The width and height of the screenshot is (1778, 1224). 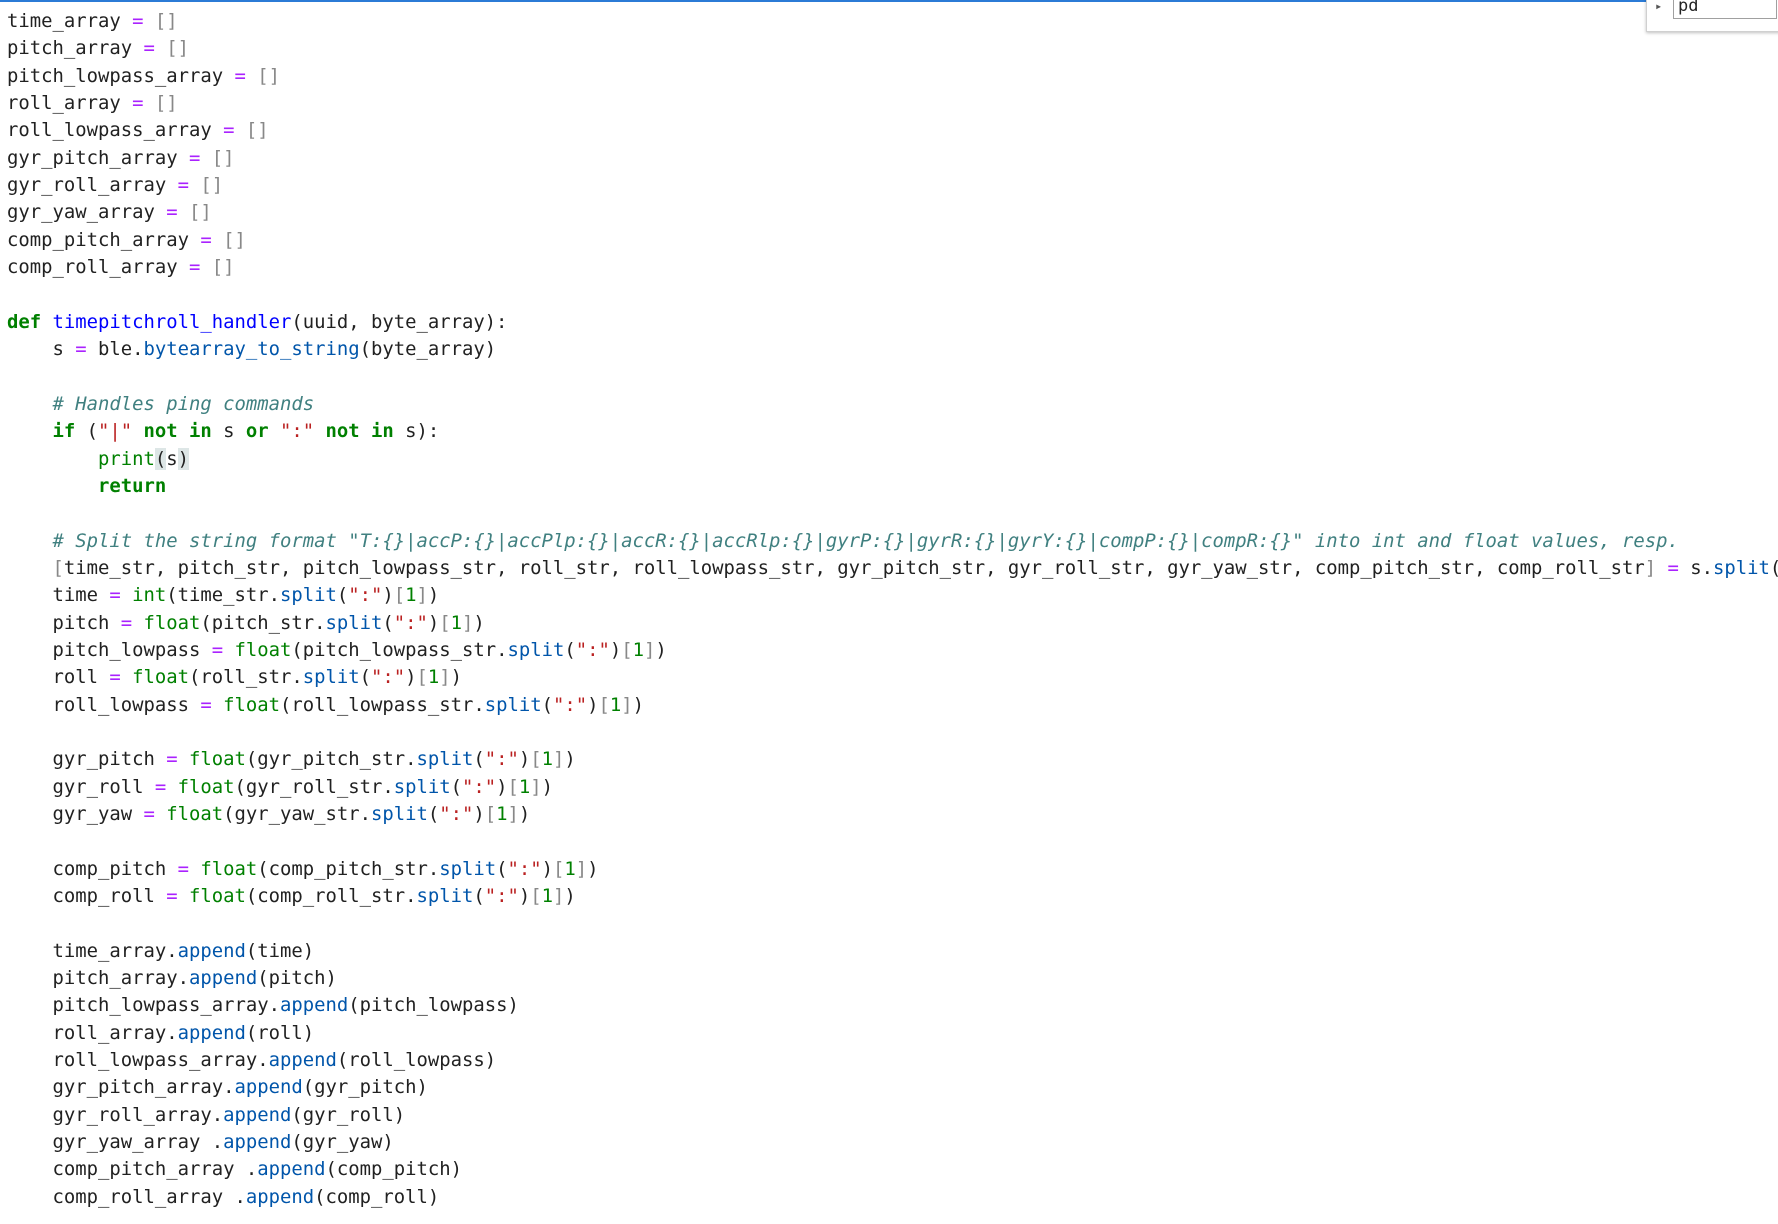 I want to click on array-declaration: comp_roll_array = [], so click(x=121, y=267).